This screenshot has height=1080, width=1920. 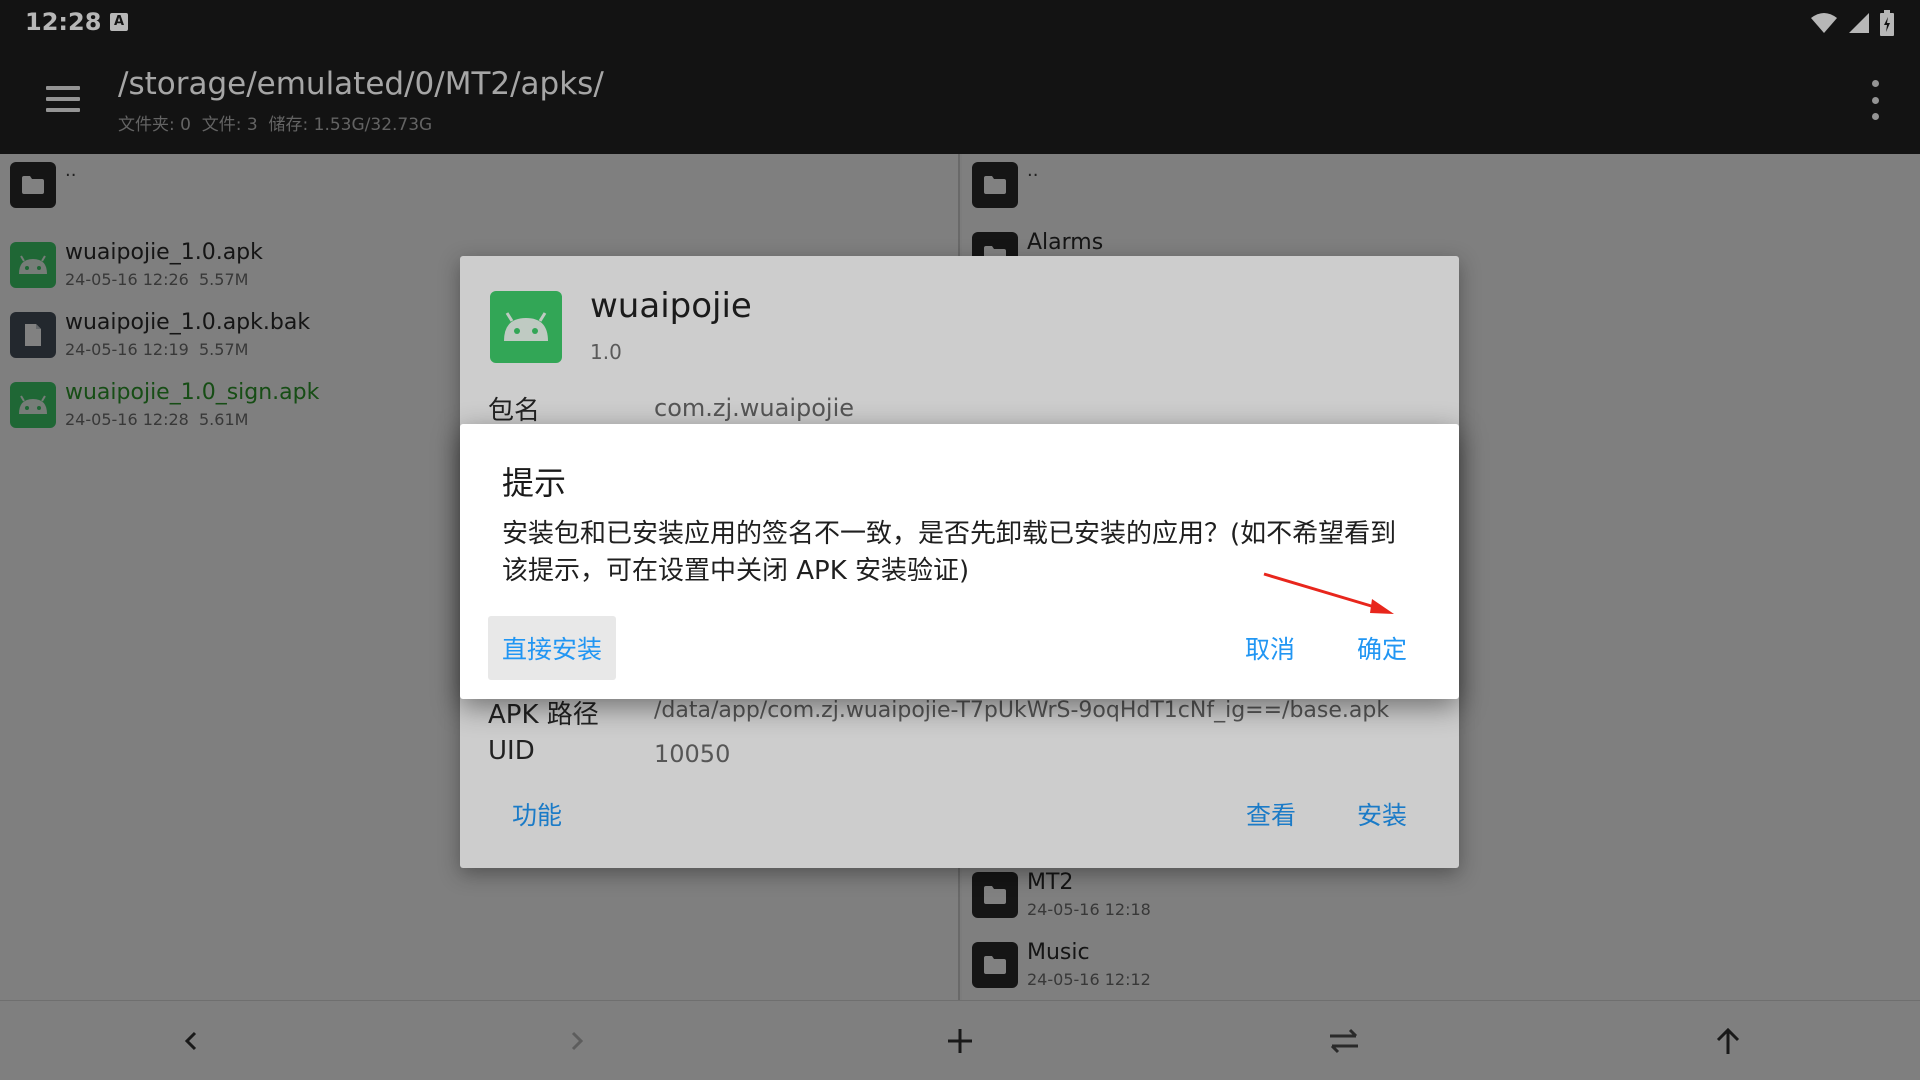 I want to click on annotation-arrow-icon, so click(x=1328, y=593).